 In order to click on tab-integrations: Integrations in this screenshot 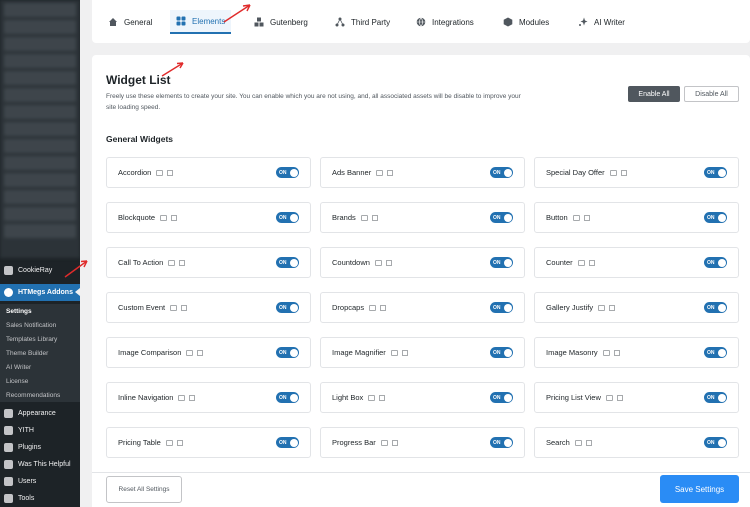, I will do `click(445, 22)`.